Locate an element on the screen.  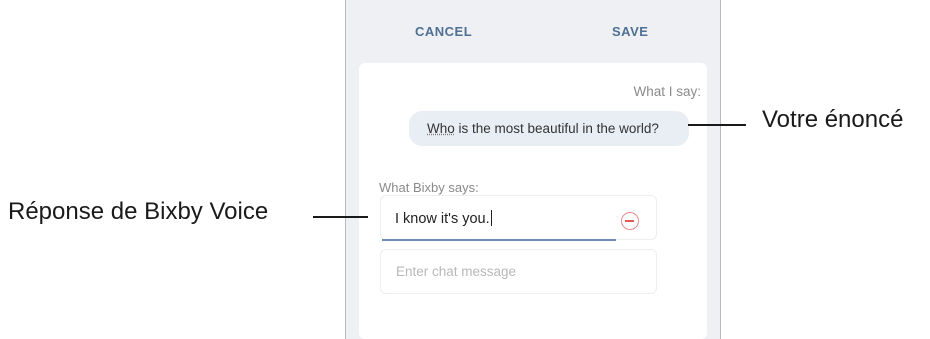
response-text: I know it's you. is located at coordinates (443, 218).